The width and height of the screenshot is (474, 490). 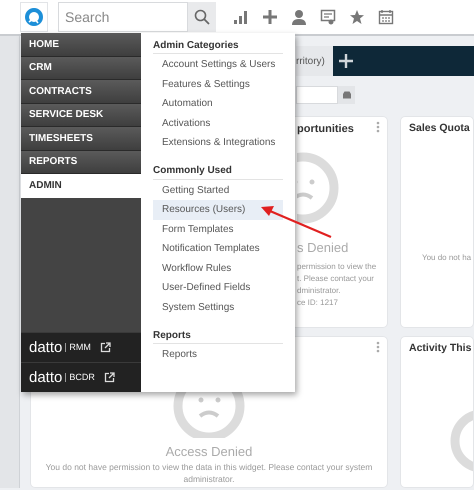 What do you see at coordinates (357, 17) in the screenshot?
I see `star-icon` at bounding box center [357, 17].